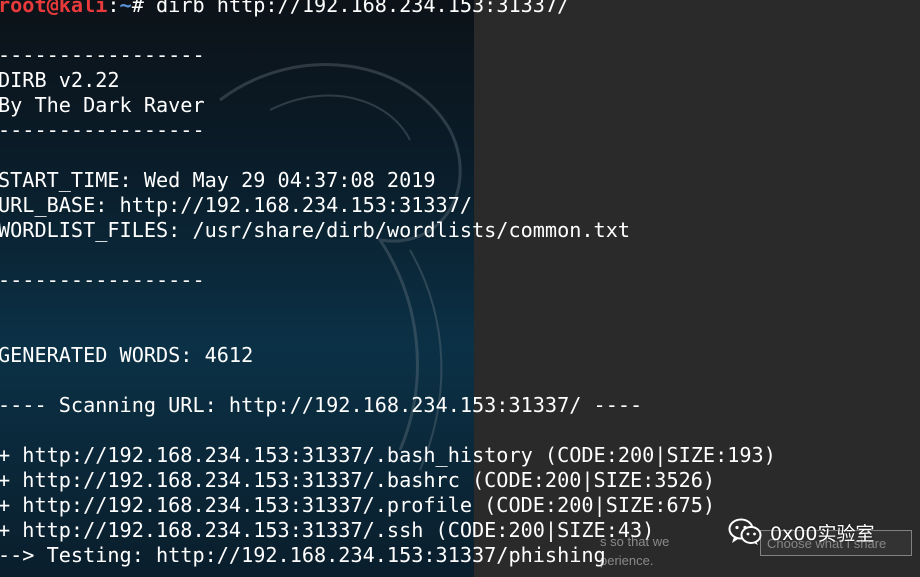  Describe the element at coordinates (236, 205) in the screenshot. I see `url-base: URL_BASE: http://192.168.234.153:31337/` at that location.